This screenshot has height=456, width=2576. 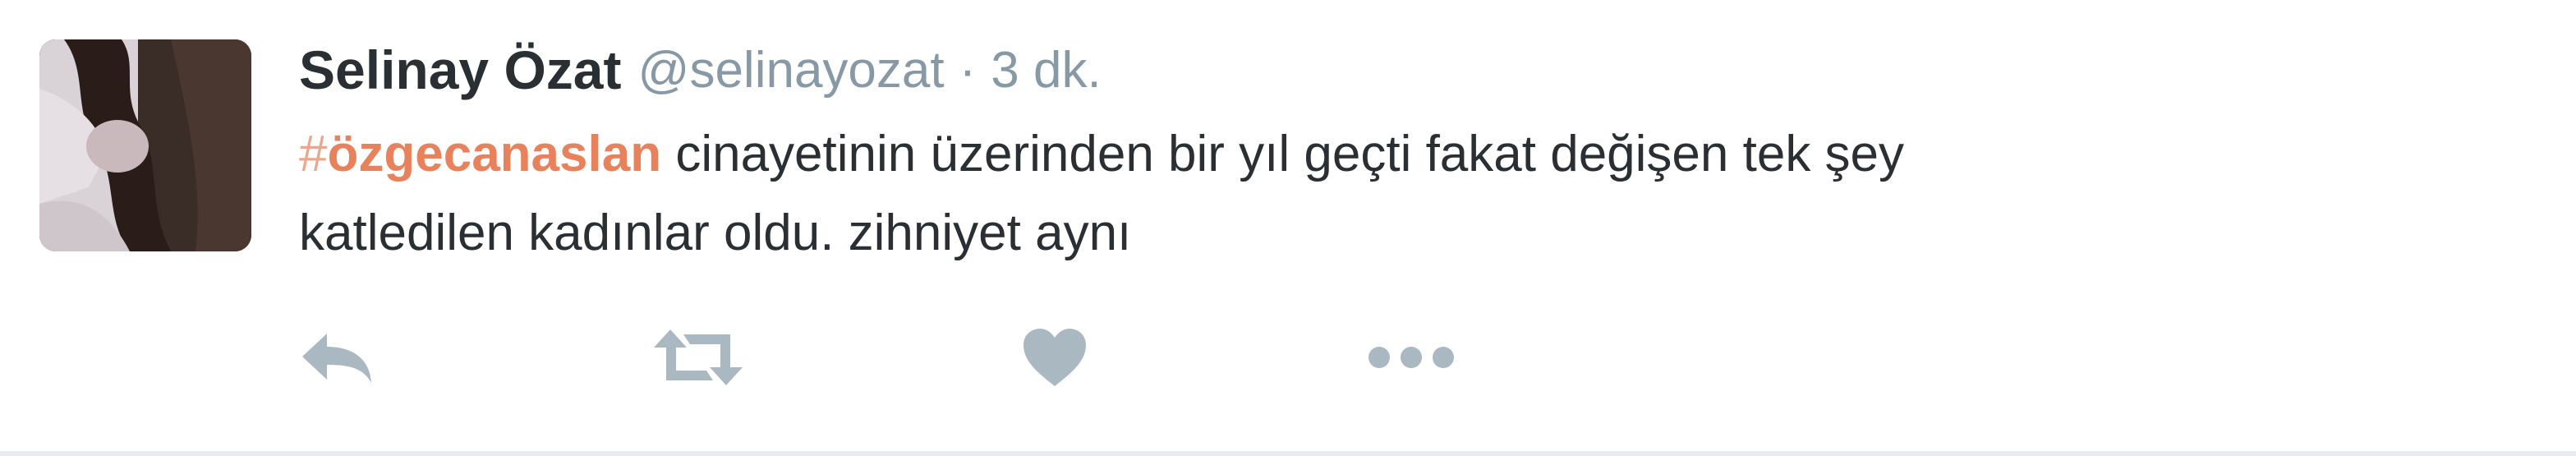 I want to click on user-fullname: Selinay Özat, so click(x=461, y=70).